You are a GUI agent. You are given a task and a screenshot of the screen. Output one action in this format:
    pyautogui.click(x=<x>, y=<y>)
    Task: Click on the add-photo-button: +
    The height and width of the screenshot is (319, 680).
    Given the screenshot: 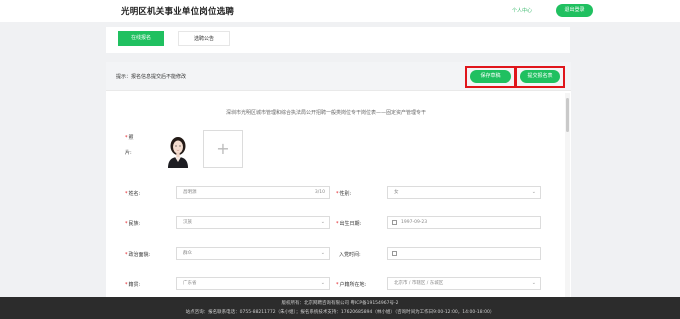 What is the action you would take?
    pyautogui.click(x=223, y=149)
    